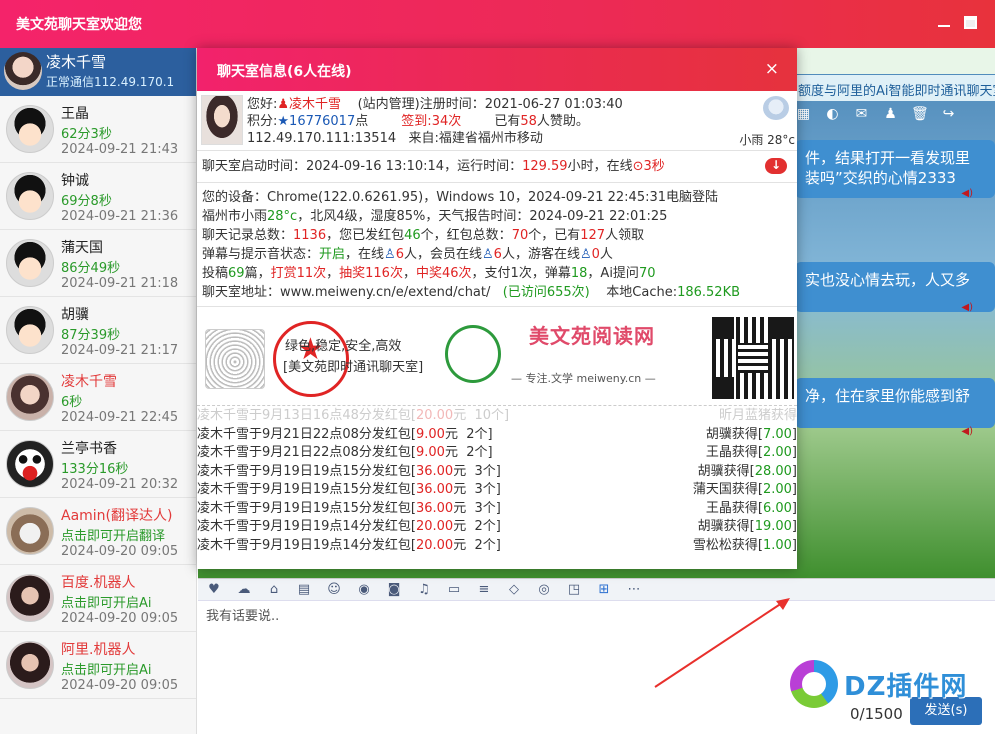 The height and width of the screenshot is (734, 995). Describe the element at coordinates (574, 590) in the screenshot. I see `rss-icon: ◳` at that location.